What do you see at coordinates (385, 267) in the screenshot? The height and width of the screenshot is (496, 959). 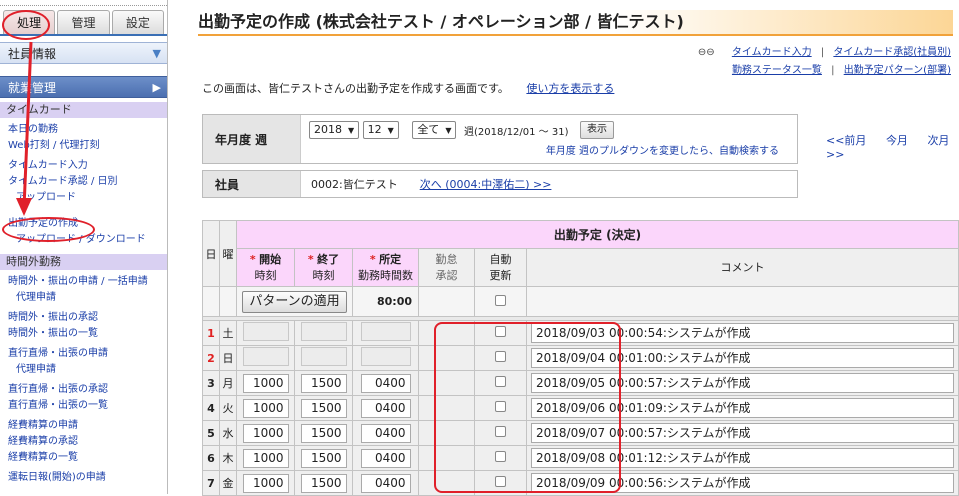 I see `col-planned: * 所定 勤務時間数` at bounding box center [385, 267].